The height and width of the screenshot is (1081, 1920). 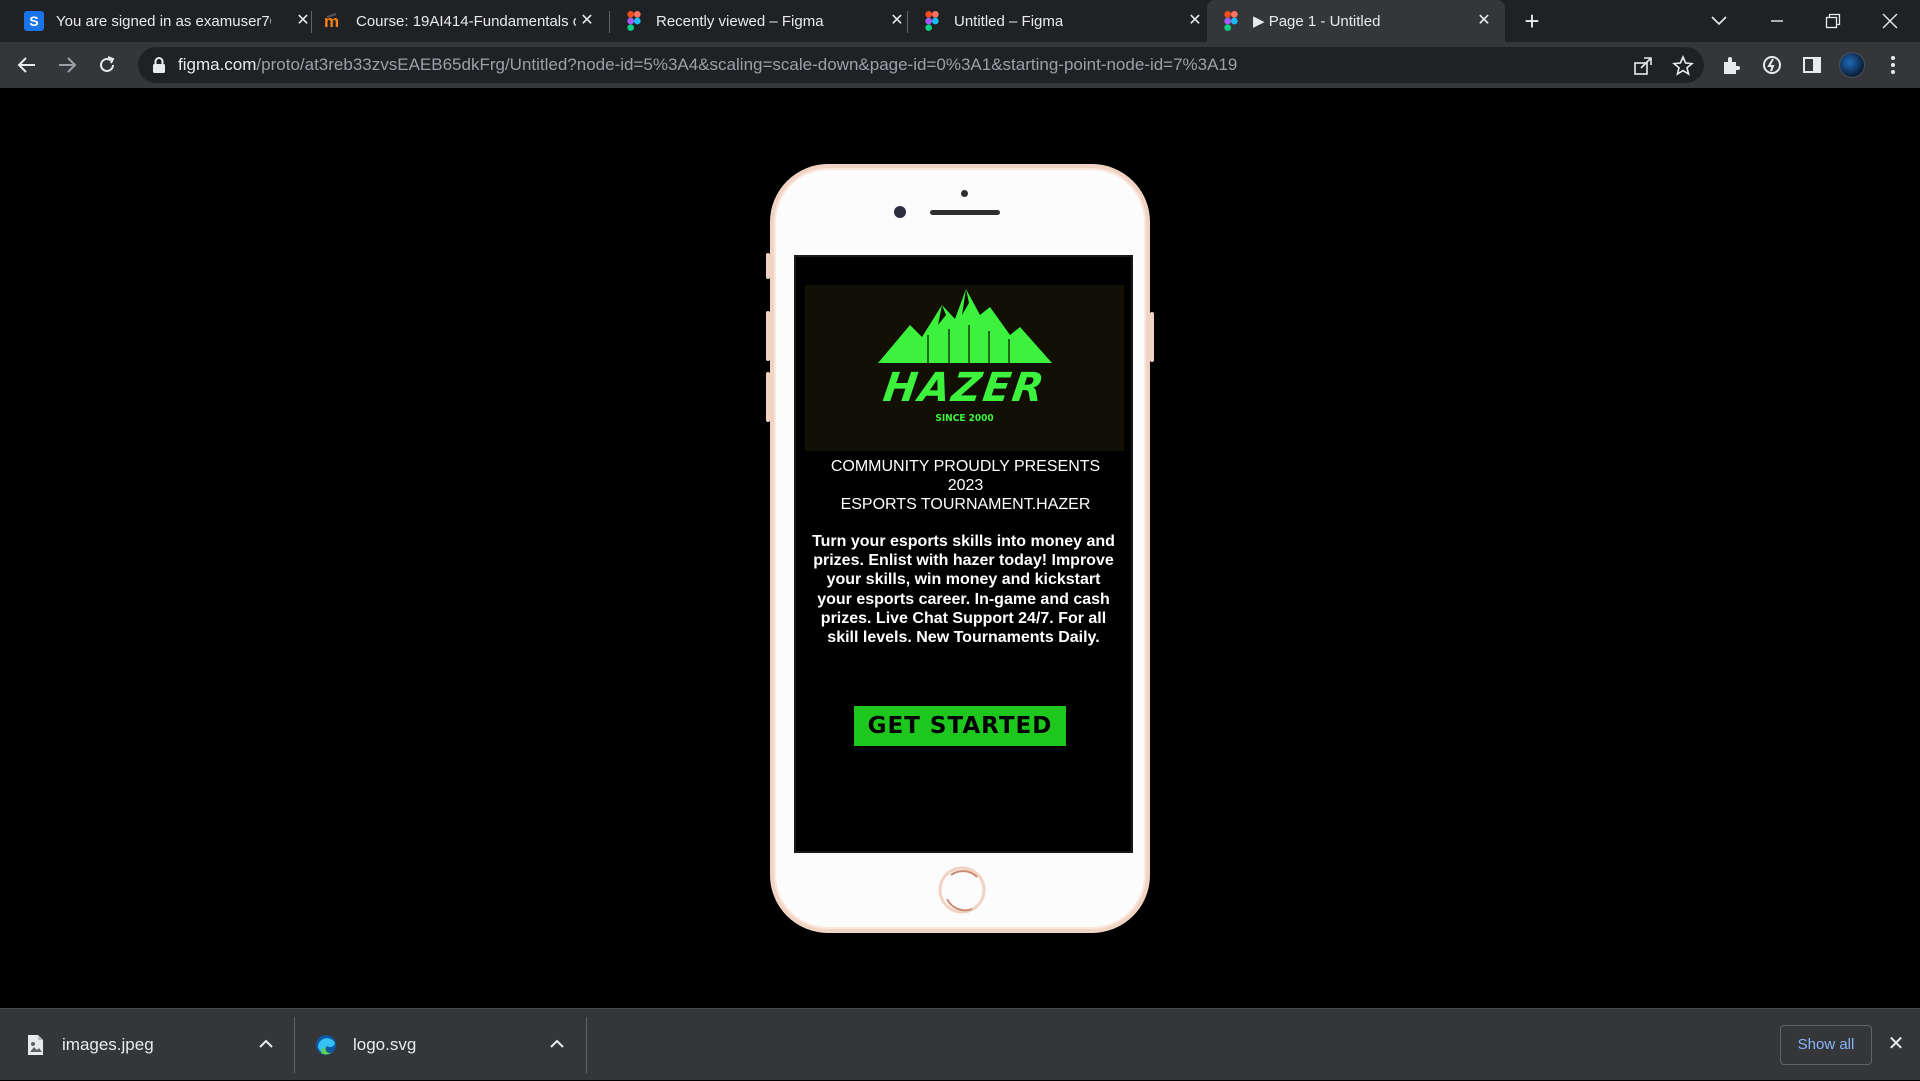 I want to click on download-item-images: images.jpeg, so click(x=89, y=1045).